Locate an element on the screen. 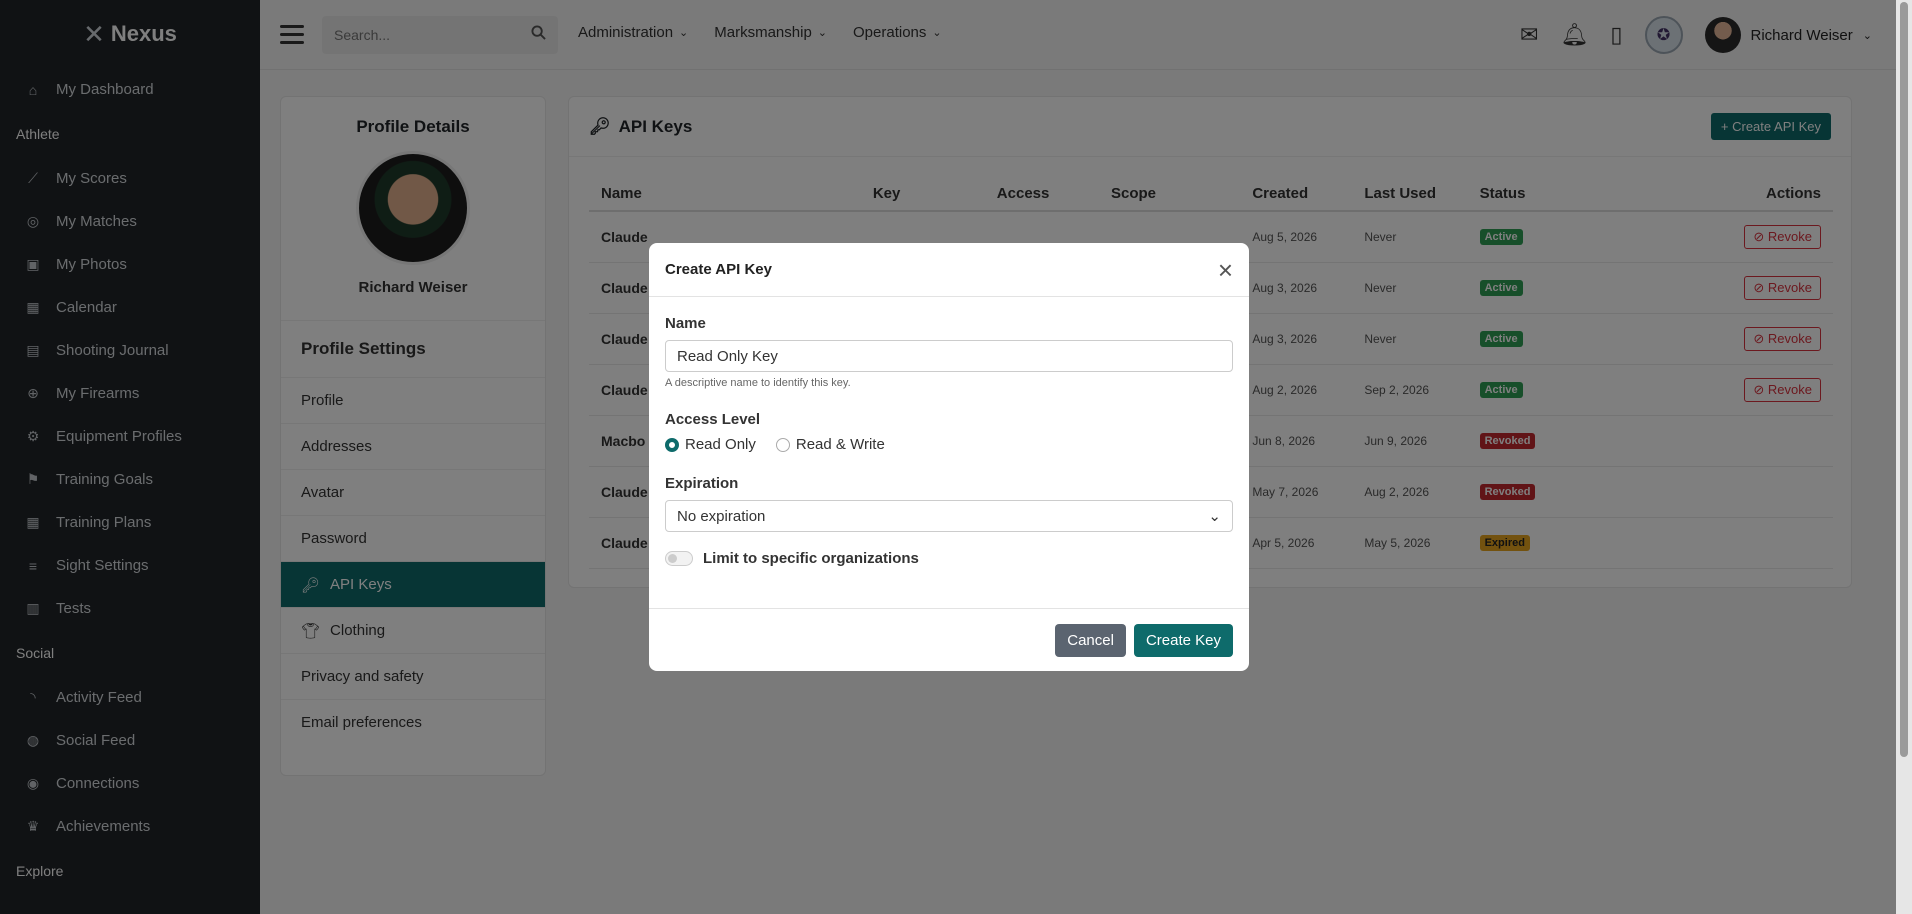 The width and height of the screenshot is (1912, 914). name-field is located at coordinates (949, 356).